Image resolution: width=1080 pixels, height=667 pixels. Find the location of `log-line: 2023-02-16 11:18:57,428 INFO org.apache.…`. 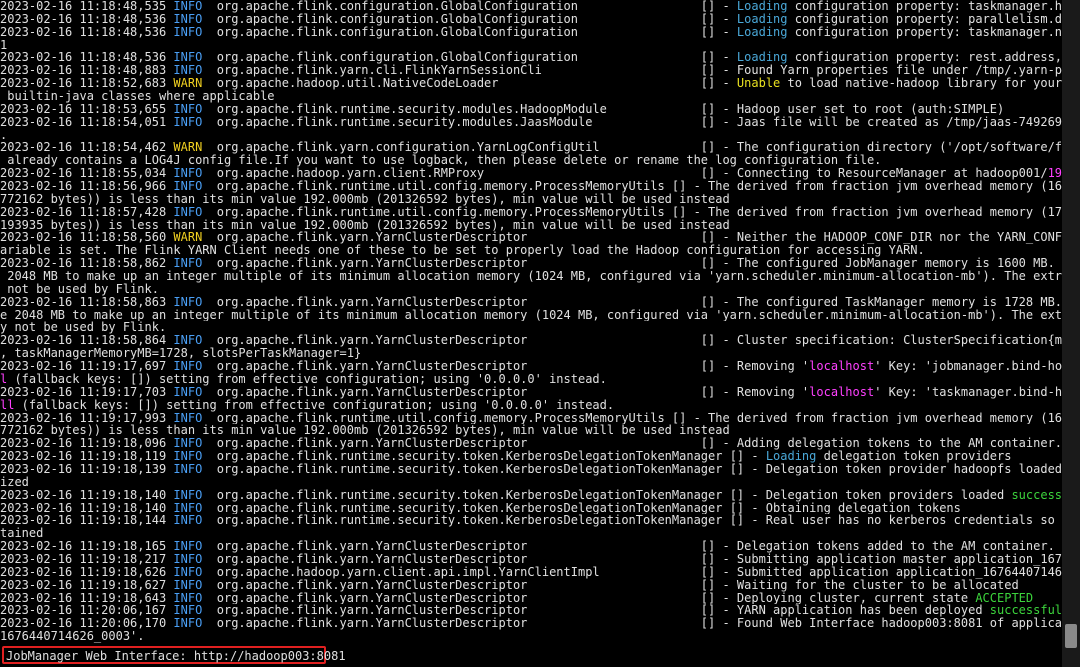

log-line: 2023-02-16 11:18:57,428 INFO org.apache.… is located at coordinates (531, 212).